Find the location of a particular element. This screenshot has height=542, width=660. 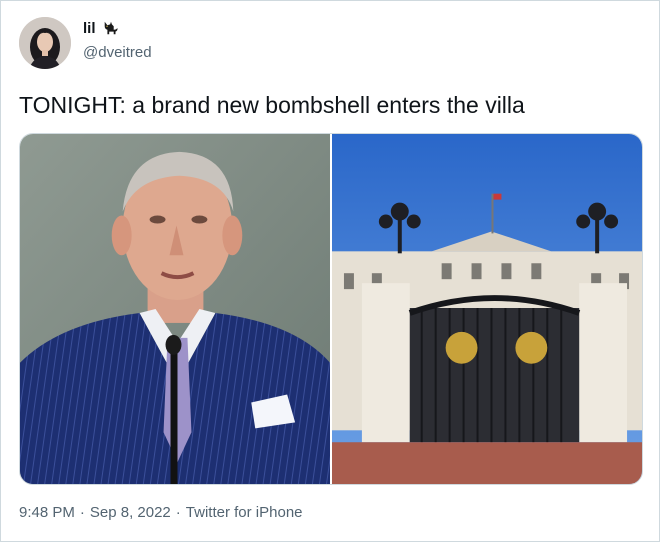

author-handle: @dveitred is located at coordinates (117, 52).